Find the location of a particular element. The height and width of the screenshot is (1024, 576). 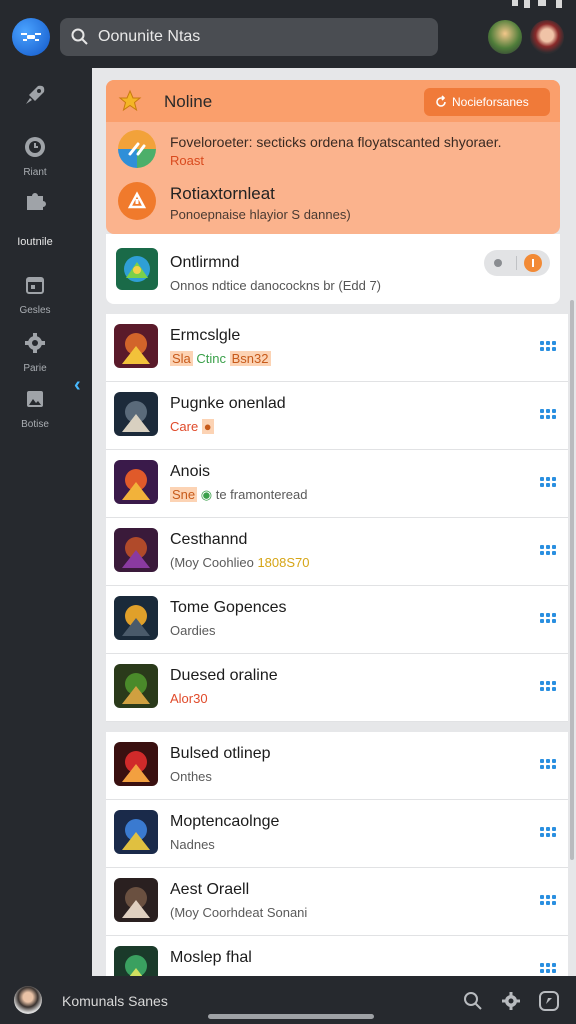

notice-title: Noline is located at coordinates (188, 101).